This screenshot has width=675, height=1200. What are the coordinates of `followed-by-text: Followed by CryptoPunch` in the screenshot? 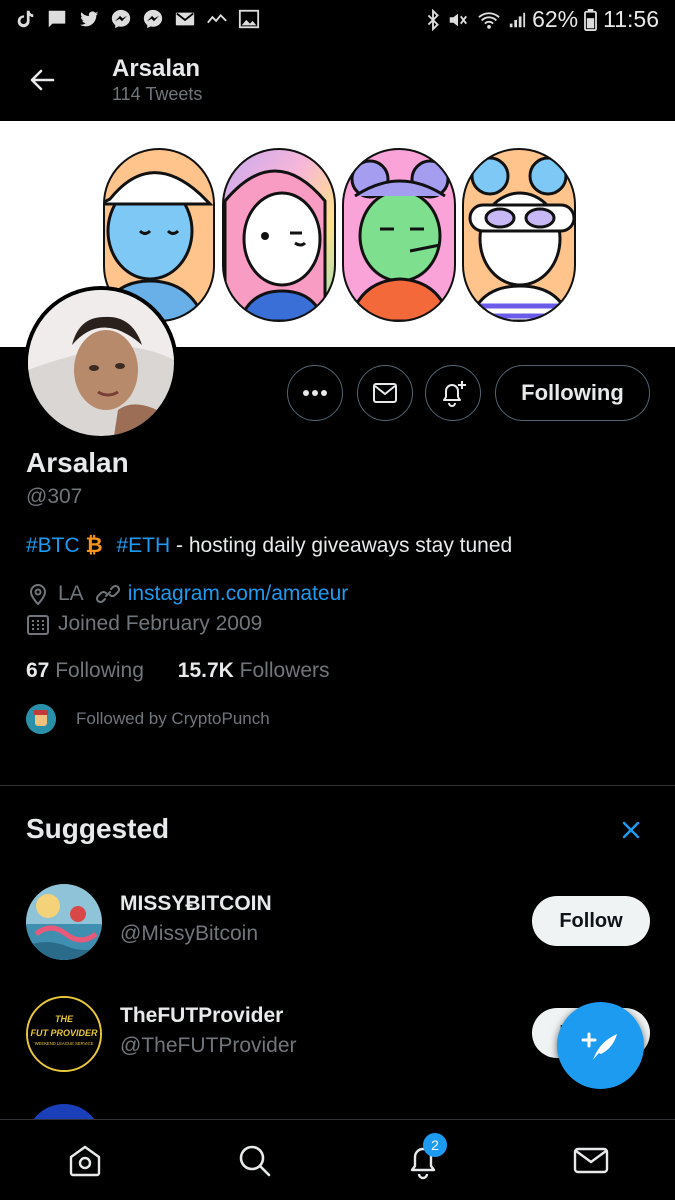 It's located at (173, 718).